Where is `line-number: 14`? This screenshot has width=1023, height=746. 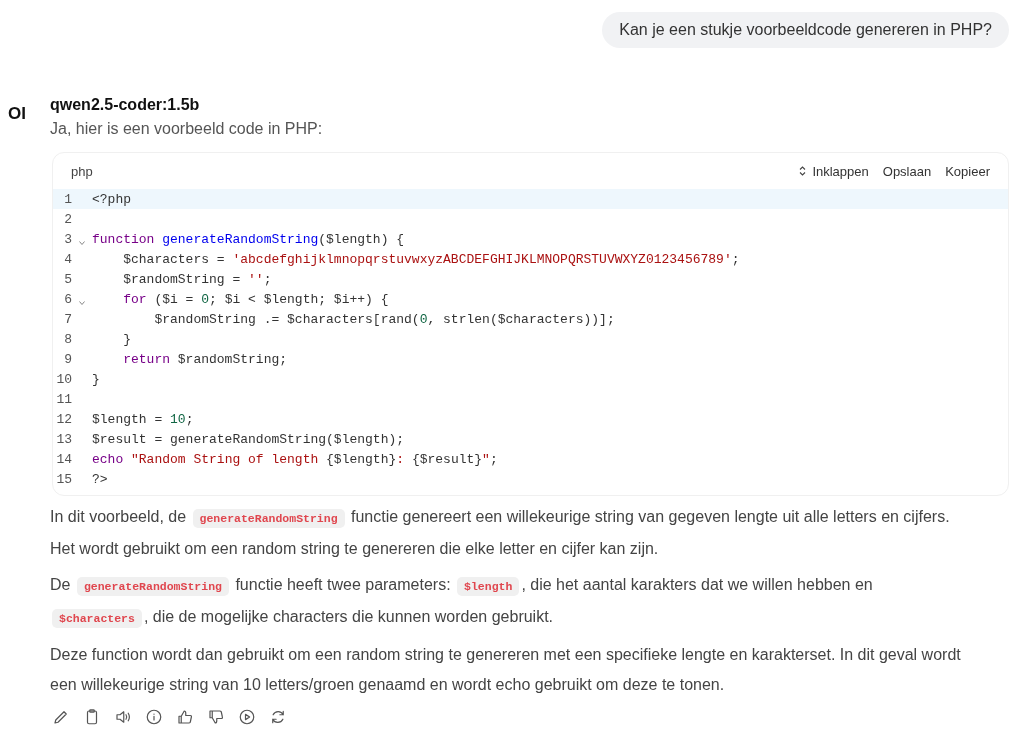 line-number: 14 is located at coordinates (63, 459).